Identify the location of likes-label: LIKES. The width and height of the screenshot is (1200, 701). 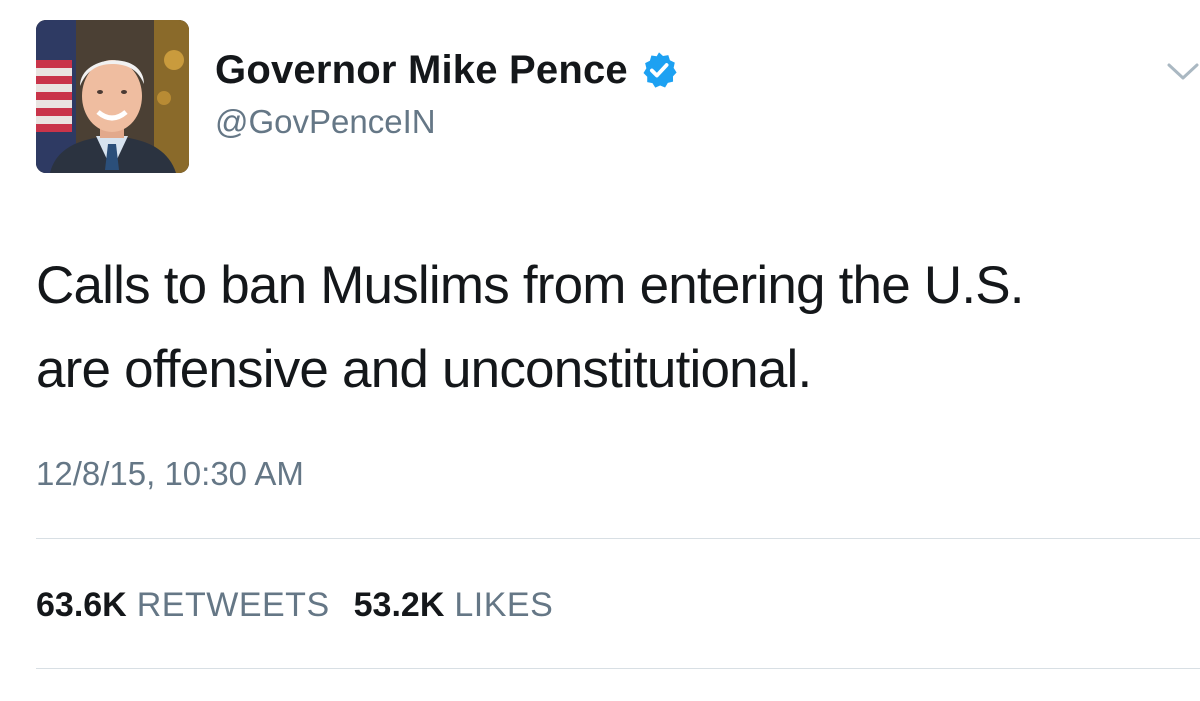
(504, 605).